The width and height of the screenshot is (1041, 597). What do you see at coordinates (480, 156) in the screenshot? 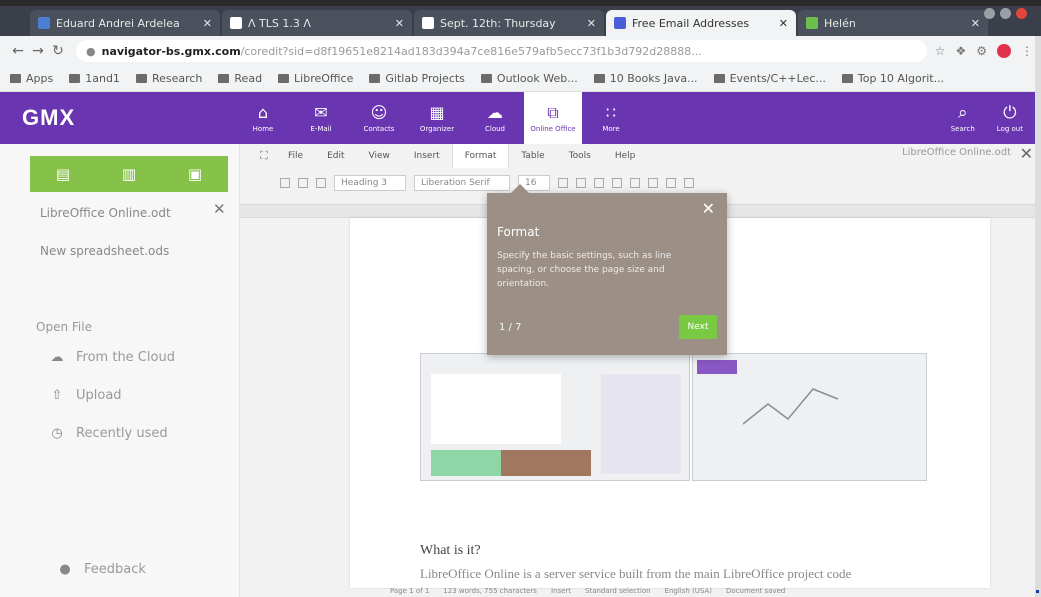
I see `menu-format: Format` at bounding box center [480, 156].